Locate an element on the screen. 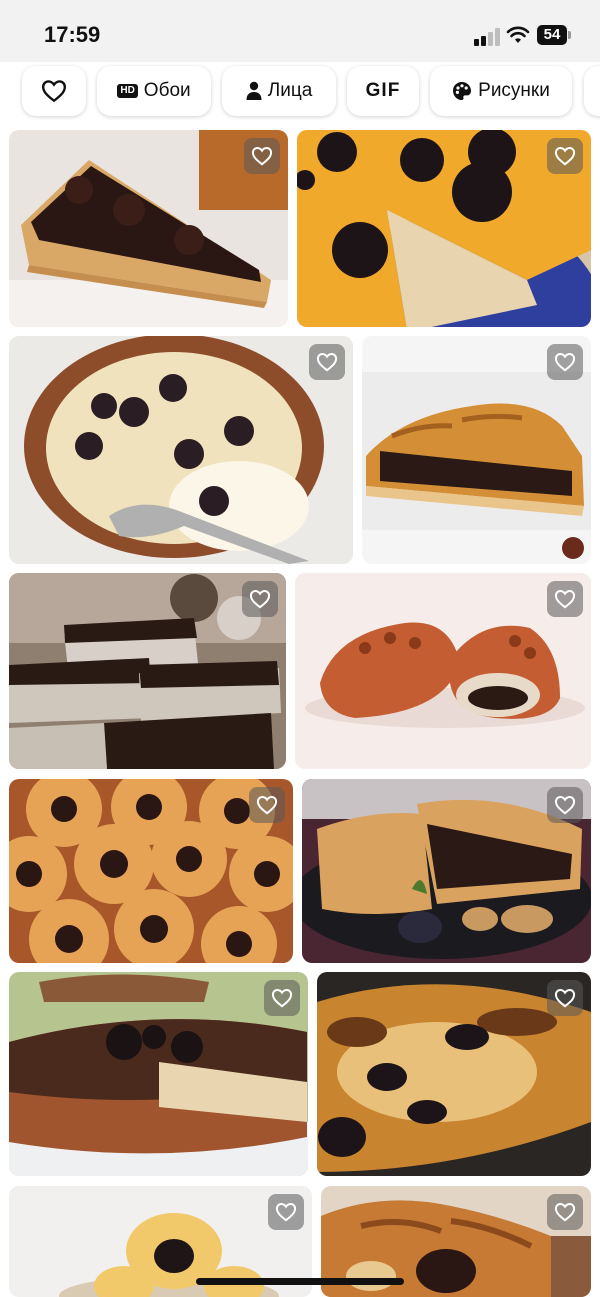 This screenshot has height=1297, width=600. wallpapers-chip-label: Обои is located at coordinates (167, 90).